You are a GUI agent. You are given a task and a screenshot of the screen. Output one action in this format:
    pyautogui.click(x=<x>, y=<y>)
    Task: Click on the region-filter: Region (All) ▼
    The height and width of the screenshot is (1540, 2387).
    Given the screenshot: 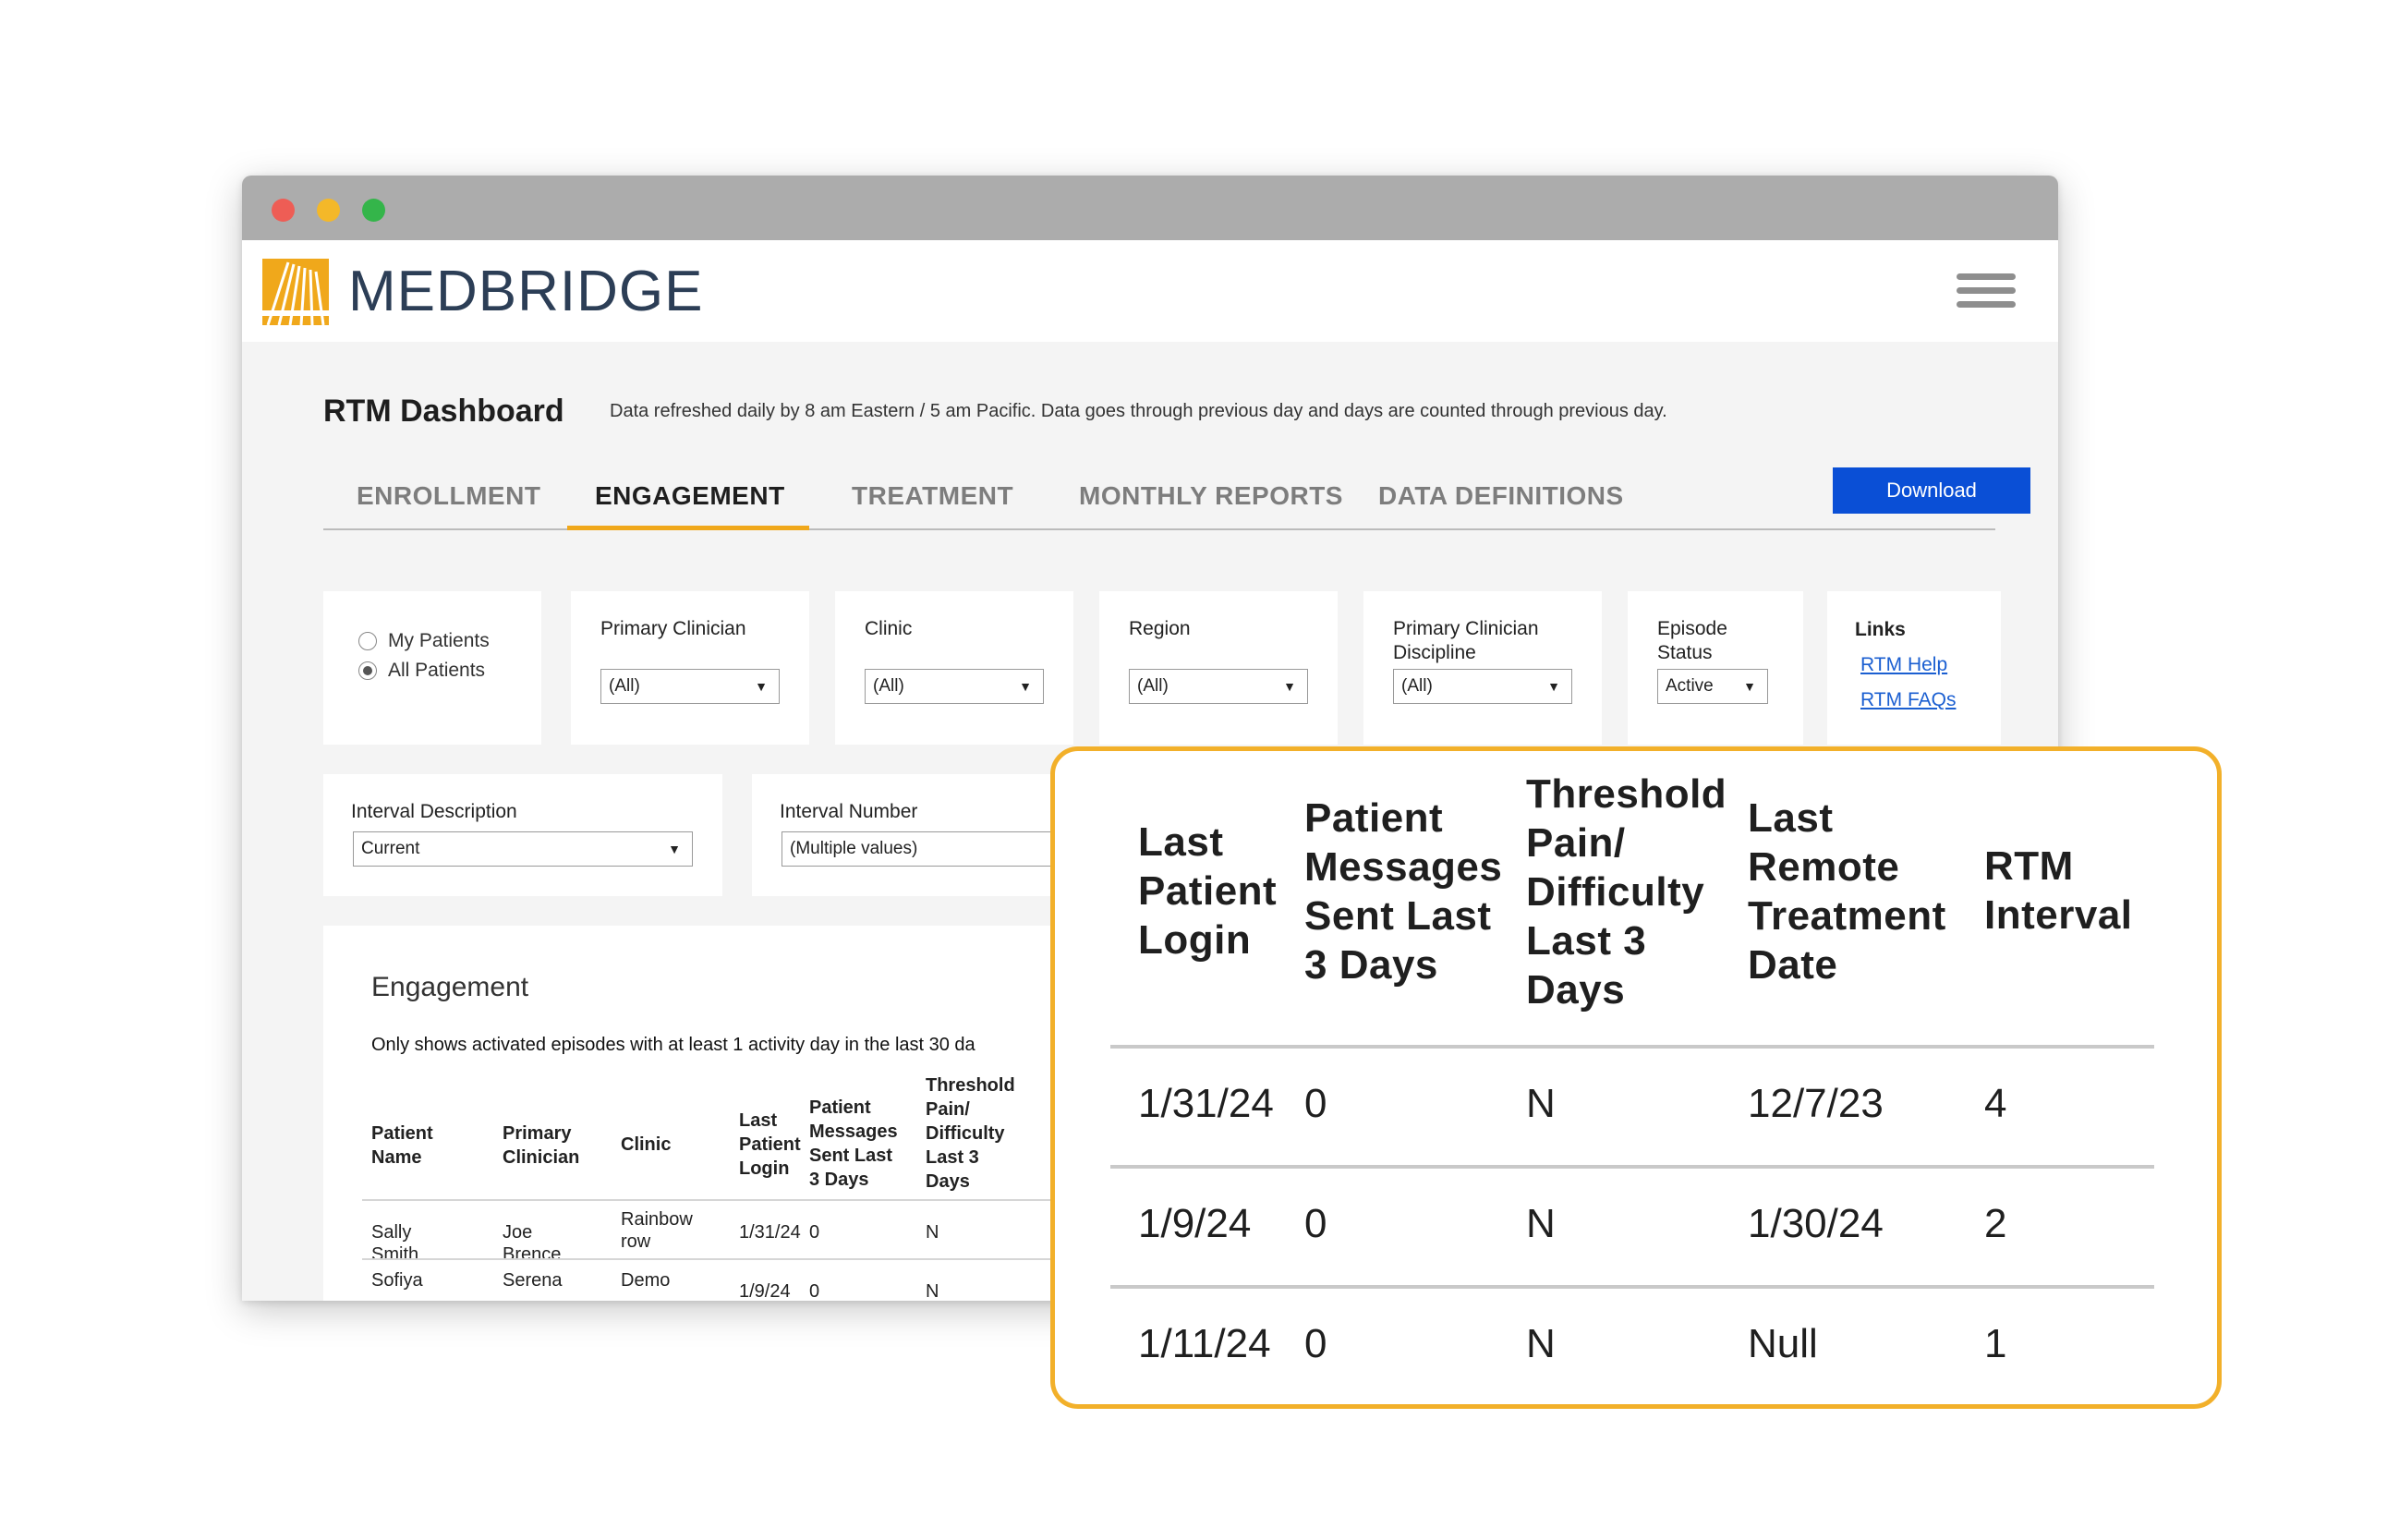 What is the action you would take?
    pyautogui.click(x=1218, y=668)
    